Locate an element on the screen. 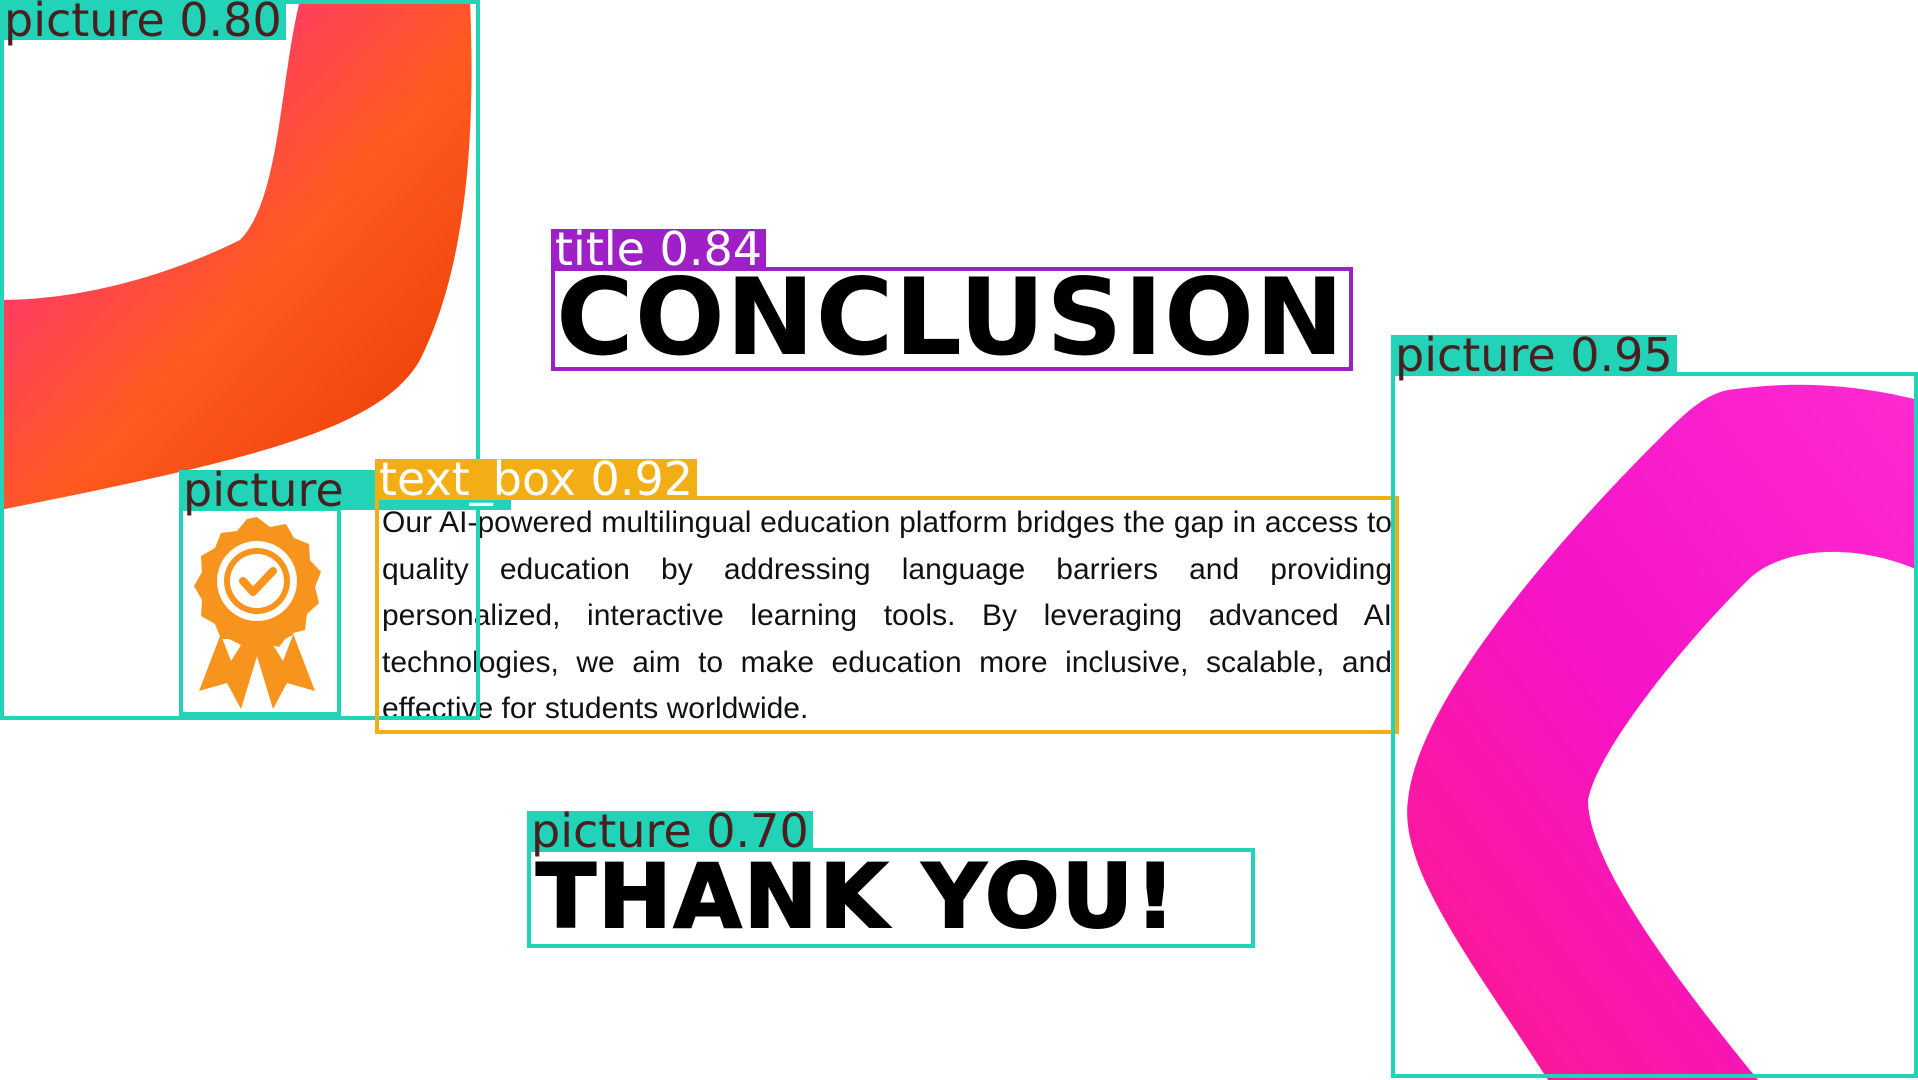 This screenshot has height=1080, width=1918. detection-label-picture-thanks: picture 0.70 is located at coordinates (670, 831).